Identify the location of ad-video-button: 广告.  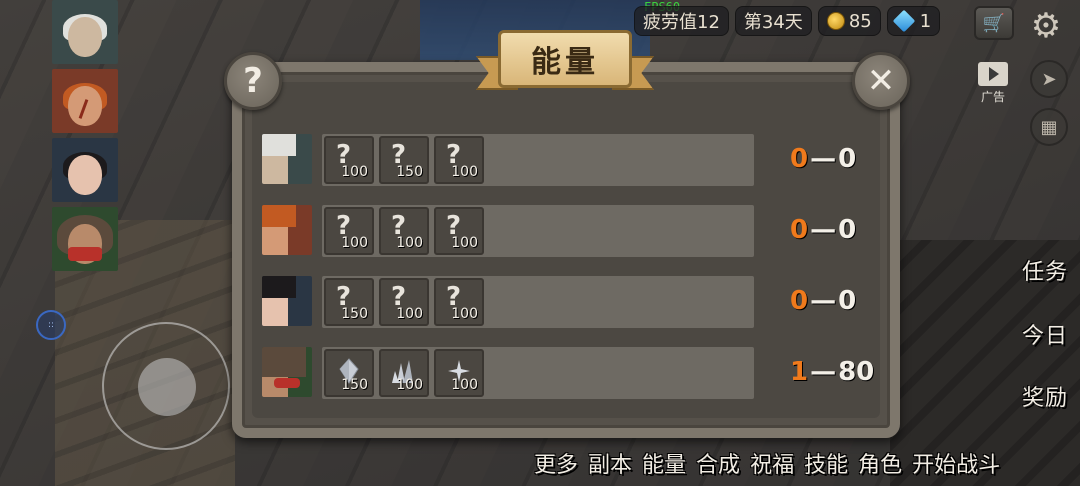
(993, 85).